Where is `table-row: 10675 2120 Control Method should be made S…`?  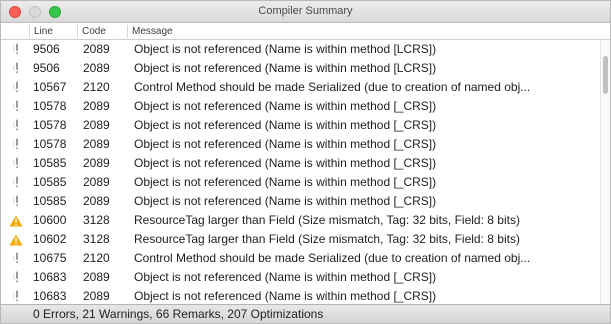 table-row: 10675 2120 Control Method should be made S… is located at coordinates (301, 258).